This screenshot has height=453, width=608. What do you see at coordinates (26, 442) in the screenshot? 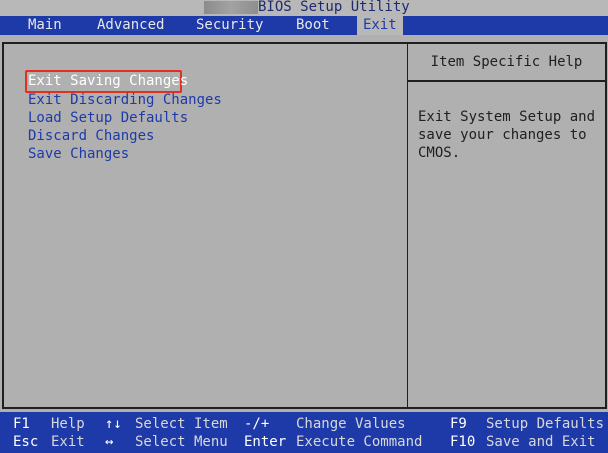
I see `key-esc: Esc` at bounding box center [26, 442].